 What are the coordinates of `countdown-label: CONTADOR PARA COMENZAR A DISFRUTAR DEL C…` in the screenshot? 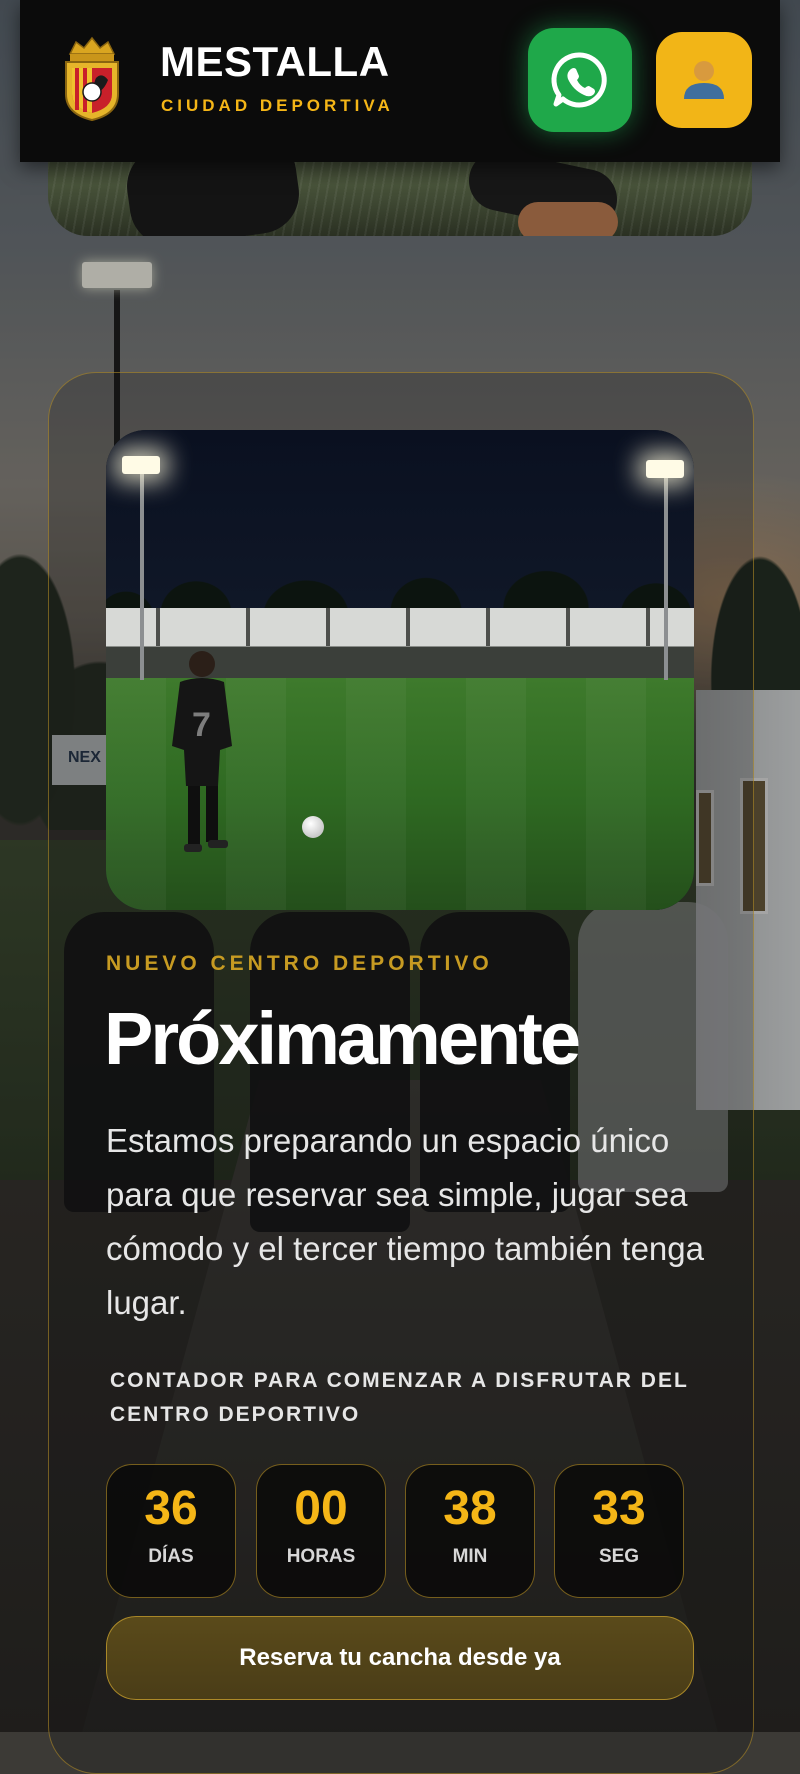 It's located at (399, 1397).